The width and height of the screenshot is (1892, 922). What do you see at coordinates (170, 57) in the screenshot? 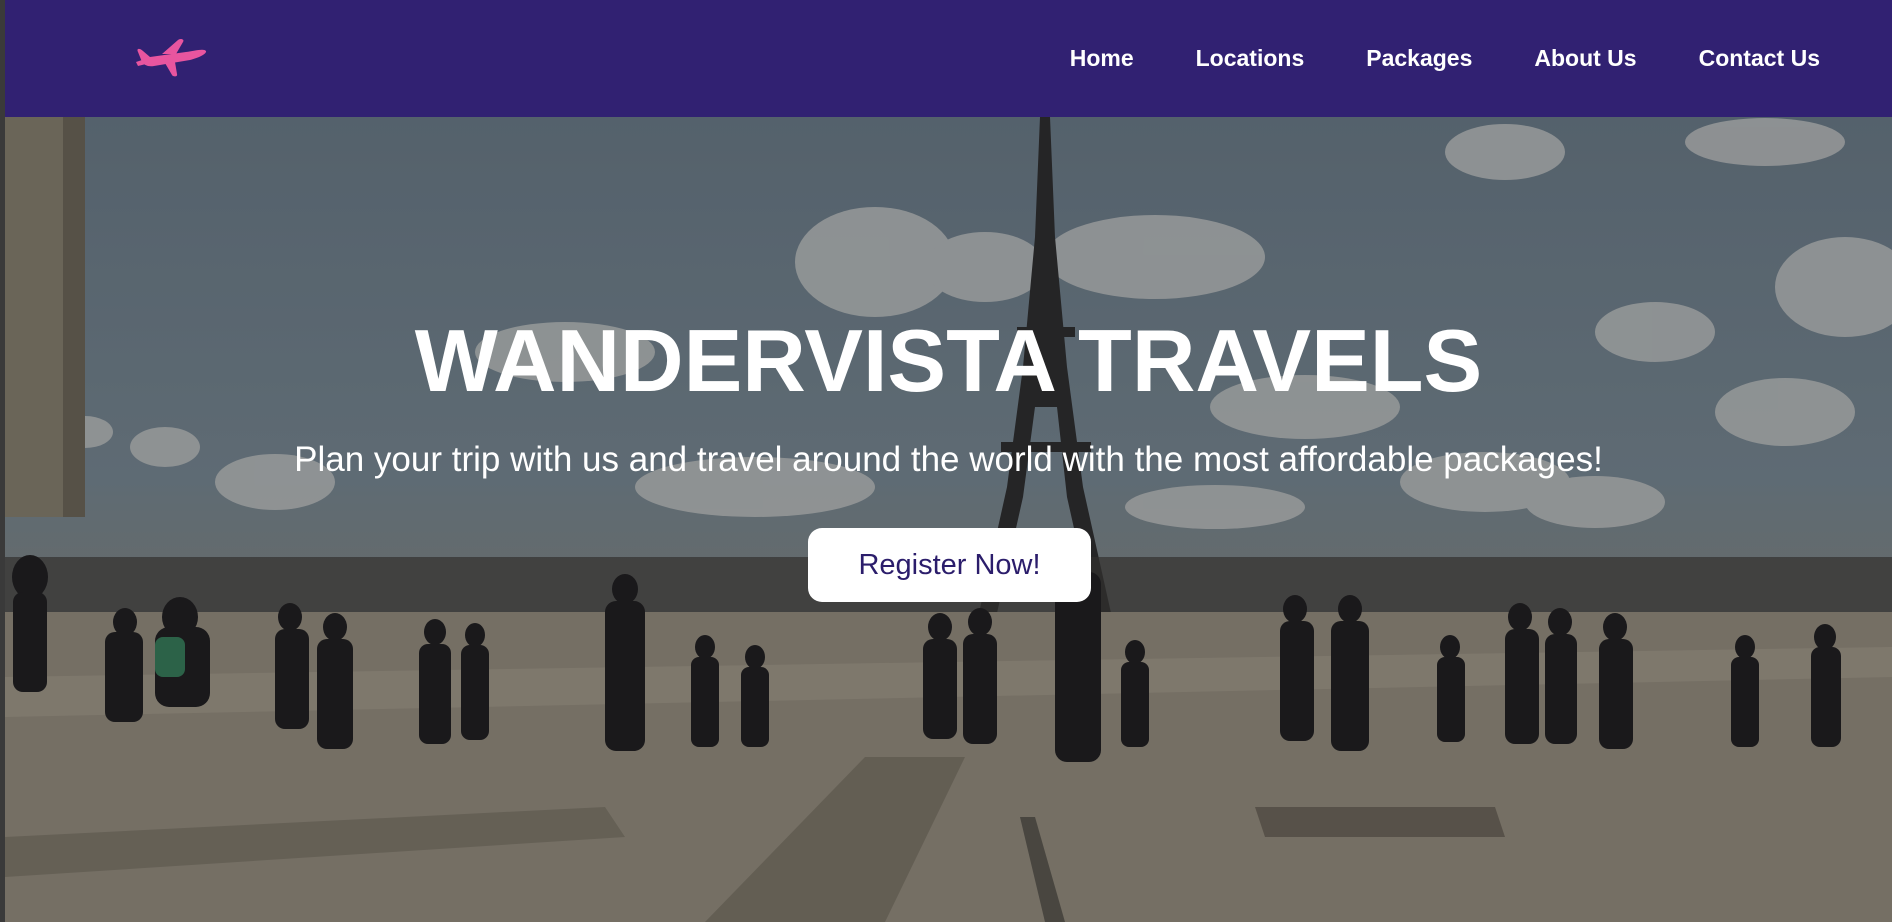
I see `airplane-icon` at bounding box center [170, 57].